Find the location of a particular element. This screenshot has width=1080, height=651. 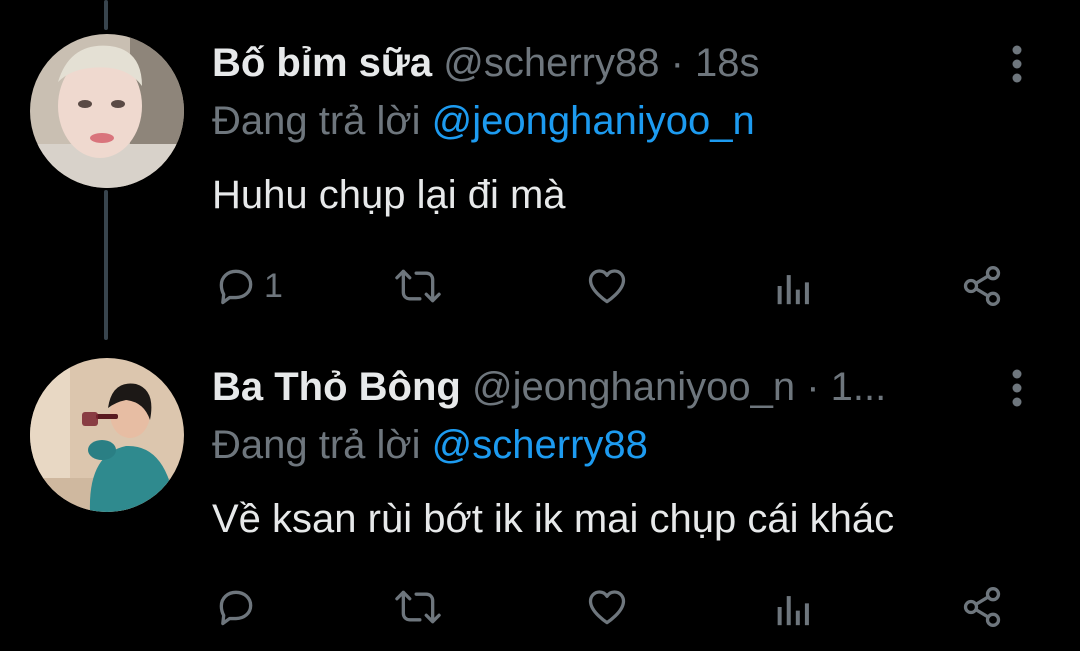

mention-link: @jeonghaniyoo_n is located at coordinates (593, 121).